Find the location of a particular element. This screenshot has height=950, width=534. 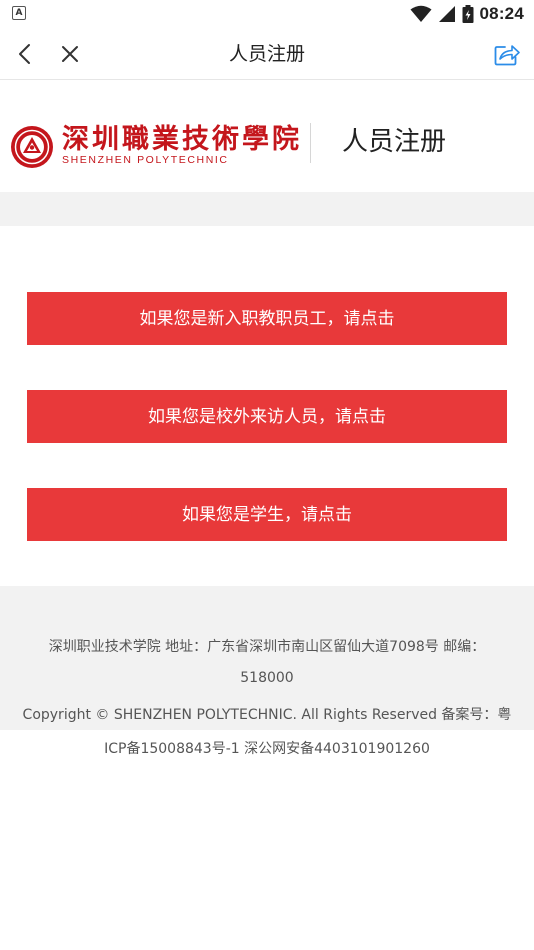

page-header: 深圳職業技術學院 SHENZHEN POLYTECHNIC 人员注册 is located at coordinates (267, 136).